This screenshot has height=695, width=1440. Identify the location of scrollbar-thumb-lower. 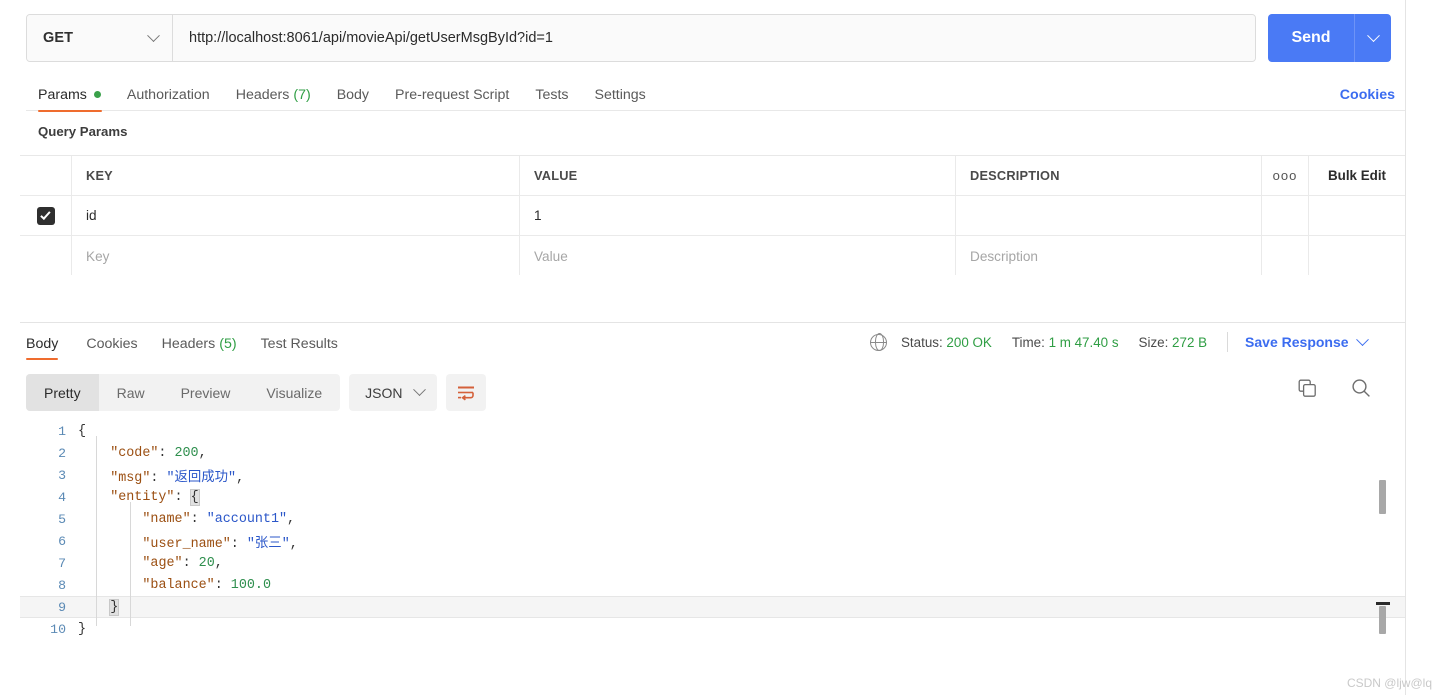
(1382, 620).